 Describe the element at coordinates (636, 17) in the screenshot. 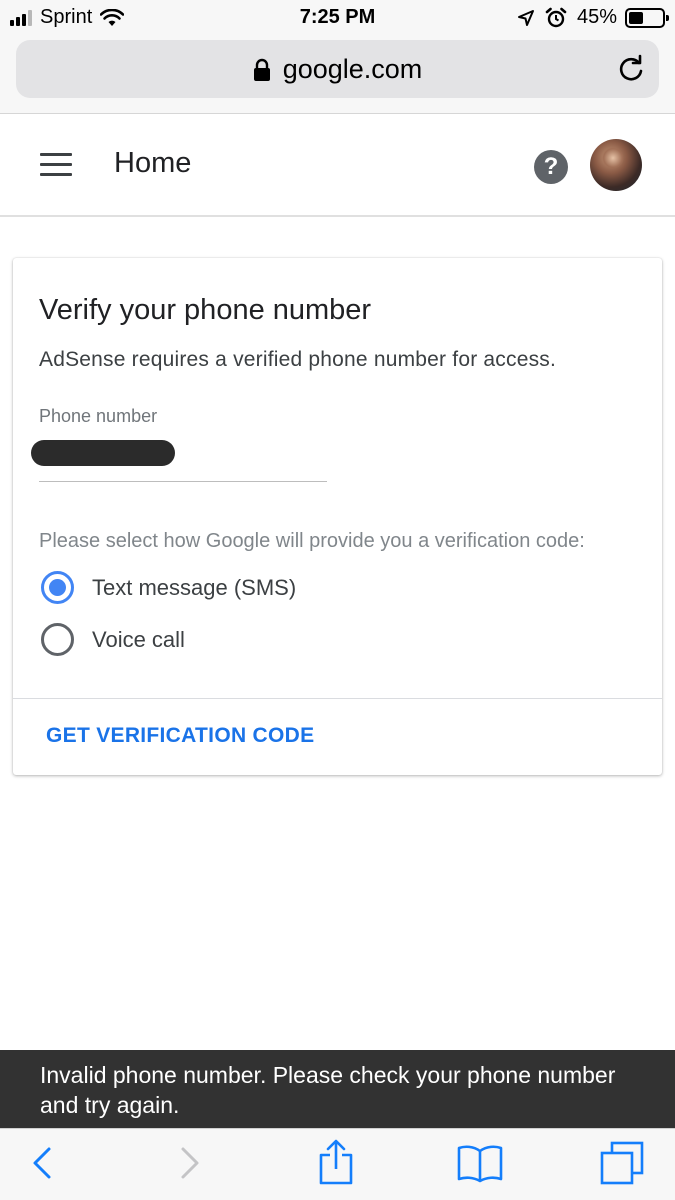

I see `battery-fill` at that location.